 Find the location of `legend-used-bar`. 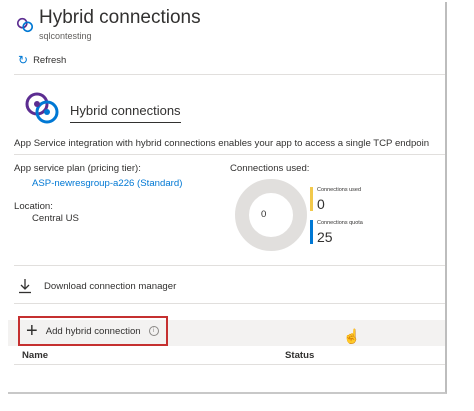

legend-used-bar is located at coordinates (311, 199).